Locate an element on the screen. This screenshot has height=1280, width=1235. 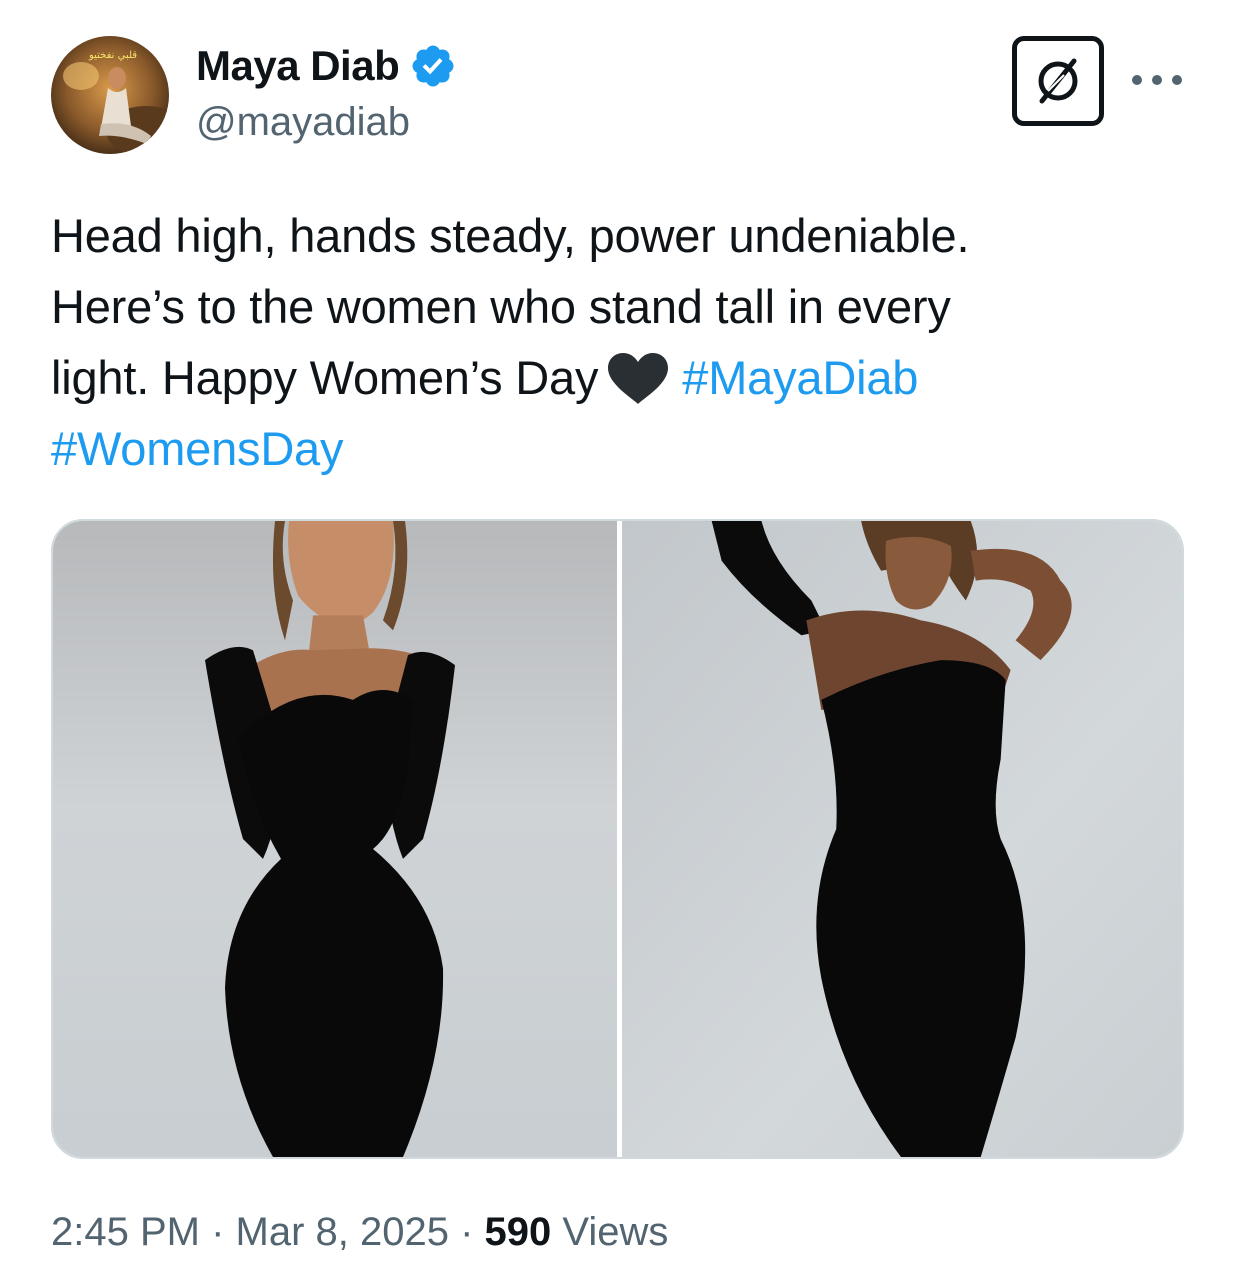
avatar-image: قلبي نفختيو is located at coordinates (110, 95).